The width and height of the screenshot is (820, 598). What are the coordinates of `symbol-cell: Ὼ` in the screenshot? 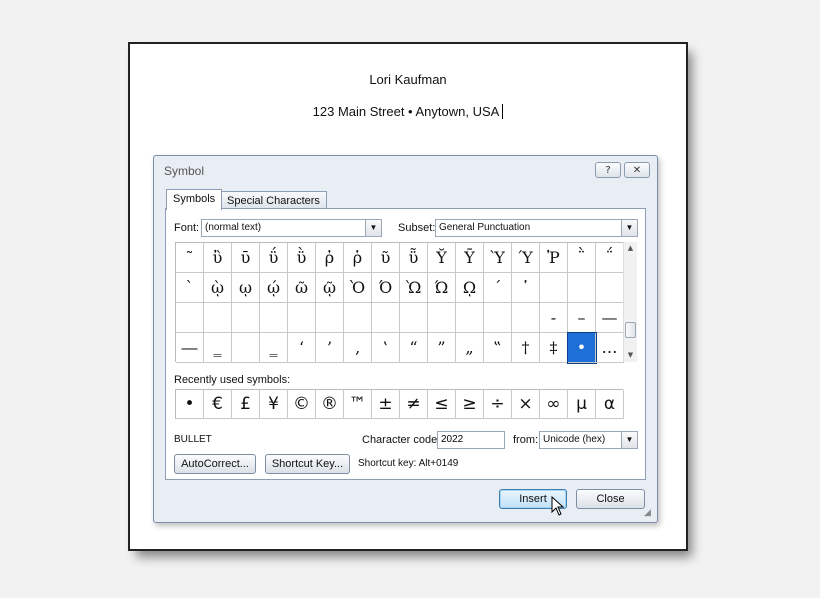 It's located at (414, 288).